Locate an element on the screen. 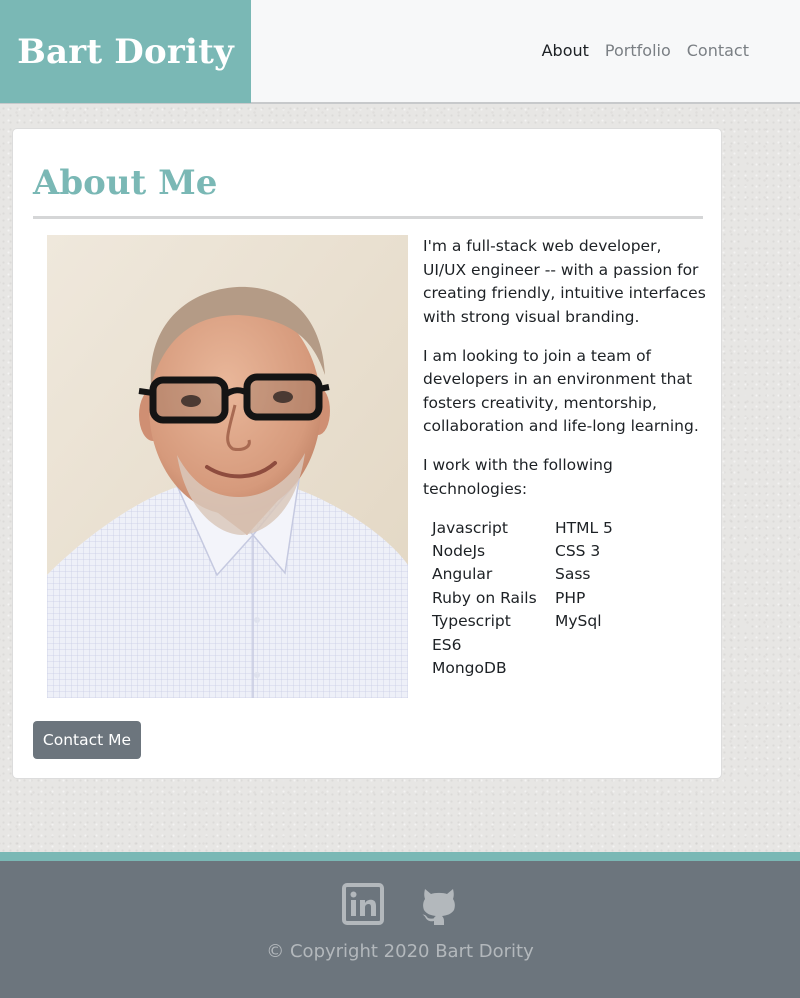 This screenshot has height=998, width=800. technology-item: CSS 3 is located at coordinates (578, 550).